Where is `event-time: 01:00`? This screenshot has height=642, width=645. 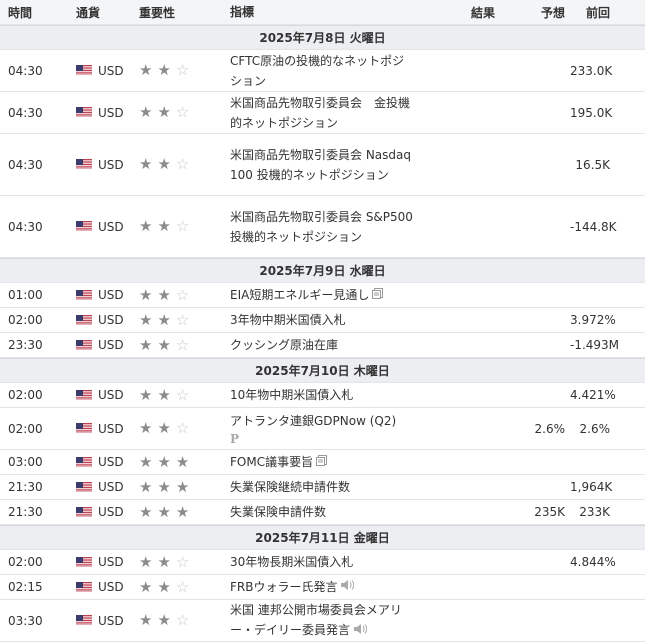
event-time: 01:00 is located at coordinates (25, 295).